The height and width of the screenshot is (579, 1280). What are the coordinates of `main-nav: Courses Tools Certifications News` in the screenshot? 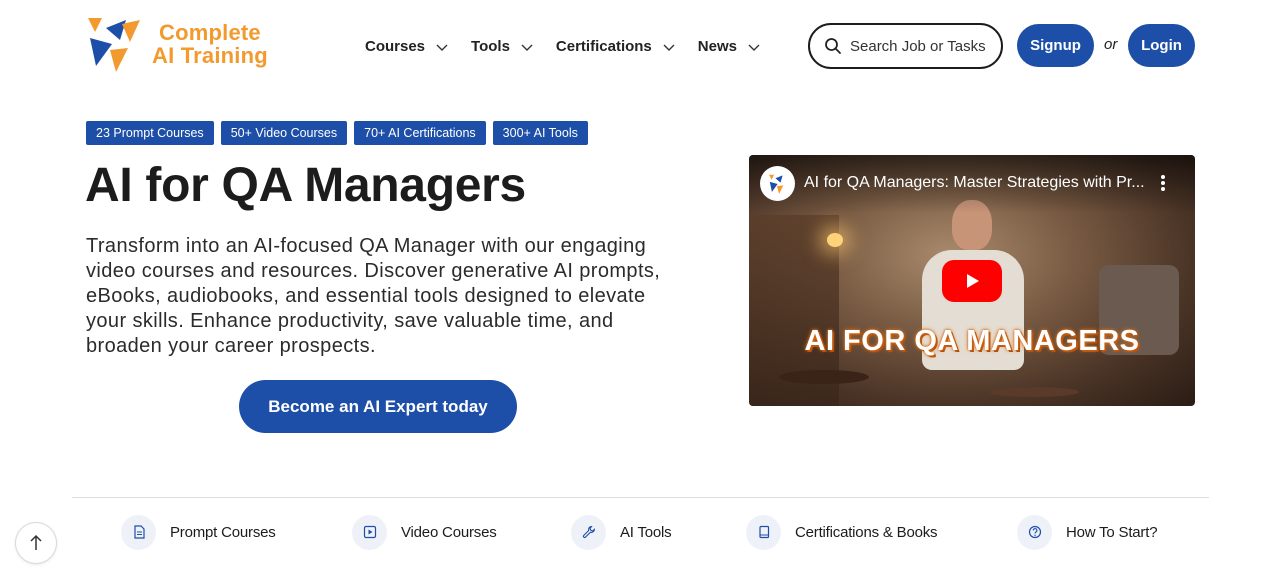 It's located at (563, 46).